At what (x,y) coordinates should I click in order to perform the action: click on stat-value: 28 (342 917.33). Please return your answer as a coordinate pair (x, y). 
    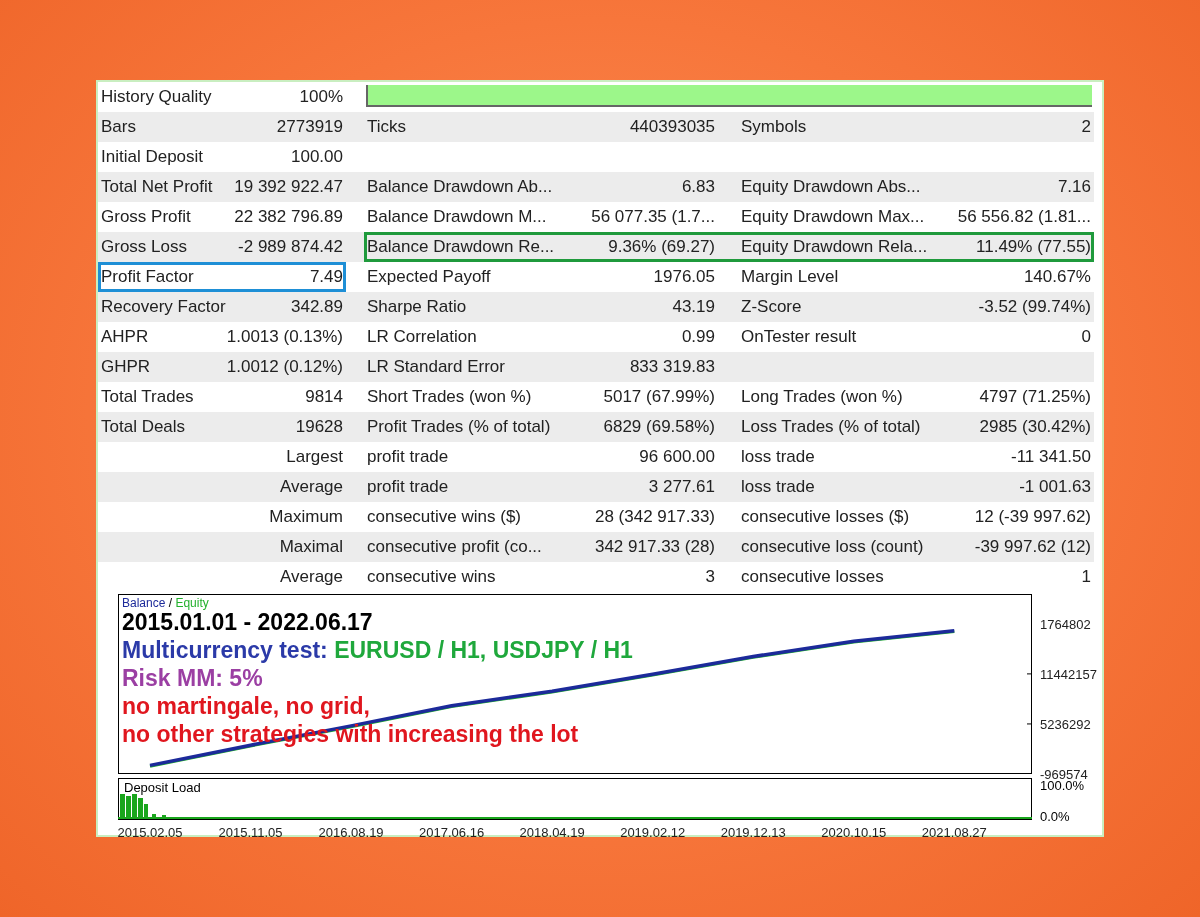
    Looking at the image, I should click on (654, 517).